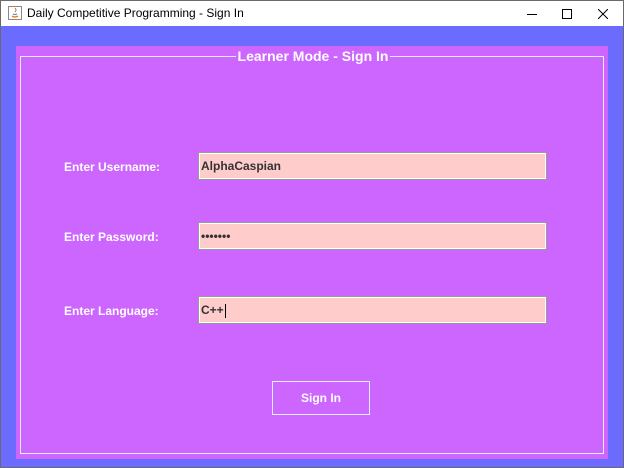 The image size is (624, 468). Describe the element at coordinates (111, 311) in the screenshot. I see `language-label: Enter Language:` at that location.